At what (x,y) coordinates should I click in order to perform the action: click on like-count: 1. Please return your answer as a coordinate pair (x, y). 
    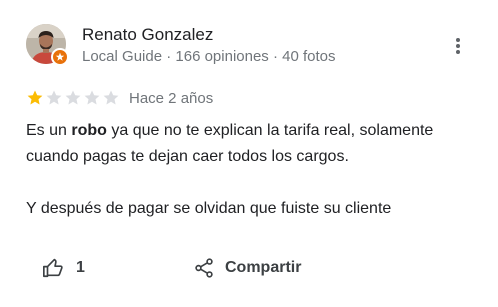
    Looking at the image, I should click on (80, 267).